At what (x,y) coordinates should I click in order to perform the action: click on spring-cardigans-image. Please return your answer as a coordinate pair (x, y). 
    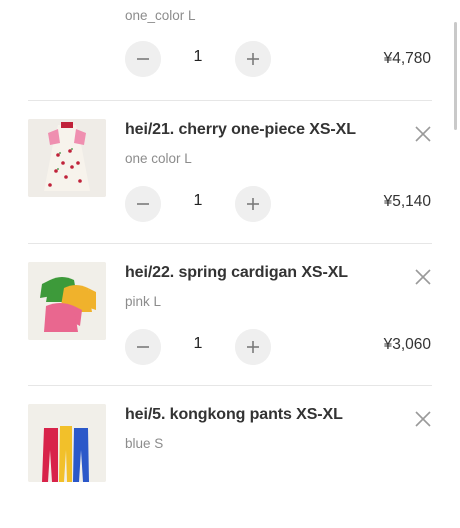
    Looking at the image, I should click on (67, 301).